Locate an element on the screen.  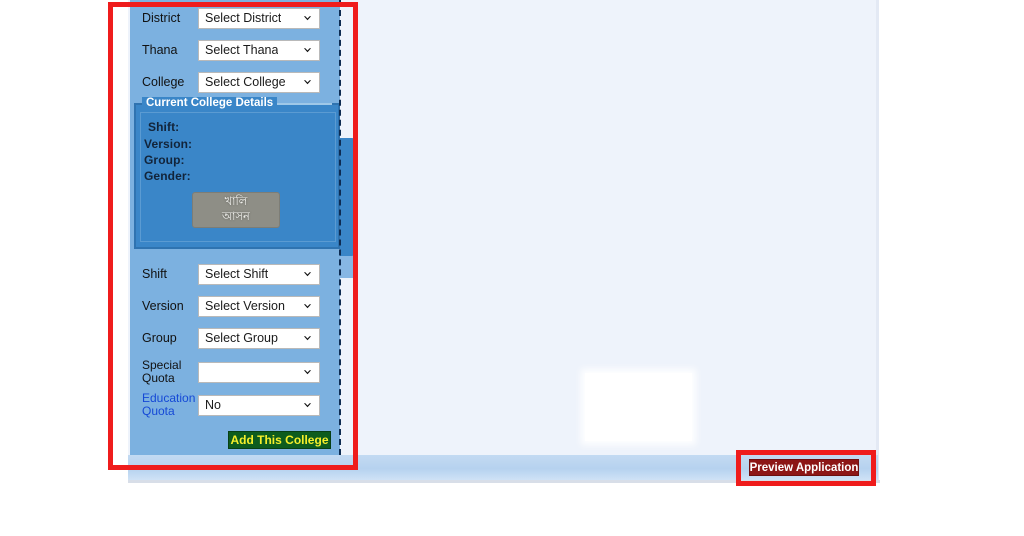
select-shift: Select Shift is located at coordinates (259, 274).